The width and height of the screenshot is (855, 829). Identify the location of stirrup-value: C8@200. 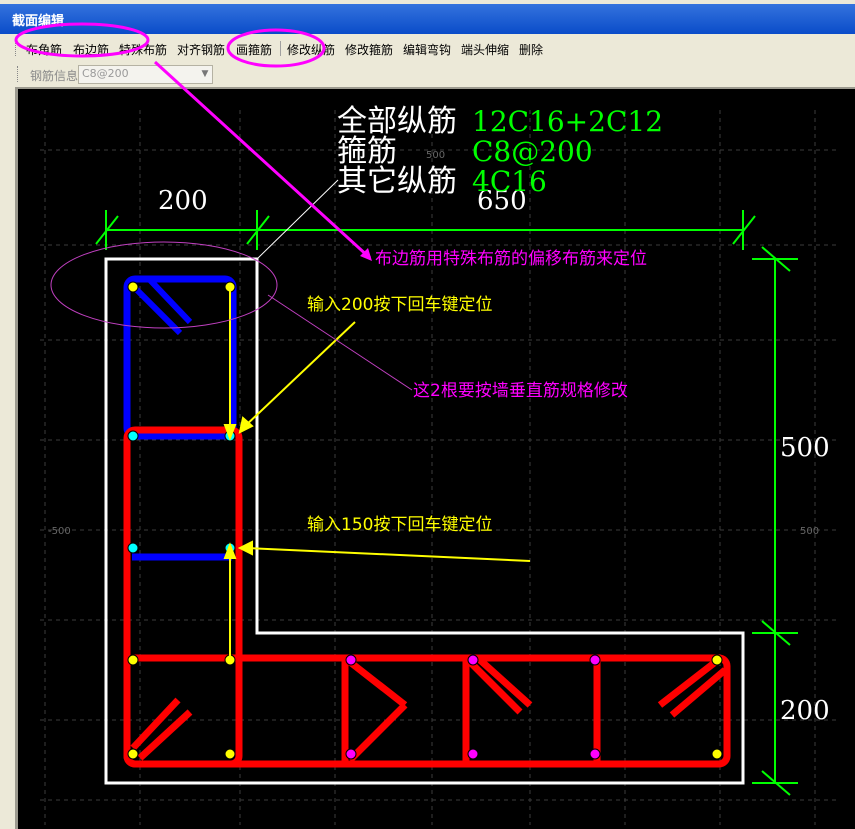
(532, 151).